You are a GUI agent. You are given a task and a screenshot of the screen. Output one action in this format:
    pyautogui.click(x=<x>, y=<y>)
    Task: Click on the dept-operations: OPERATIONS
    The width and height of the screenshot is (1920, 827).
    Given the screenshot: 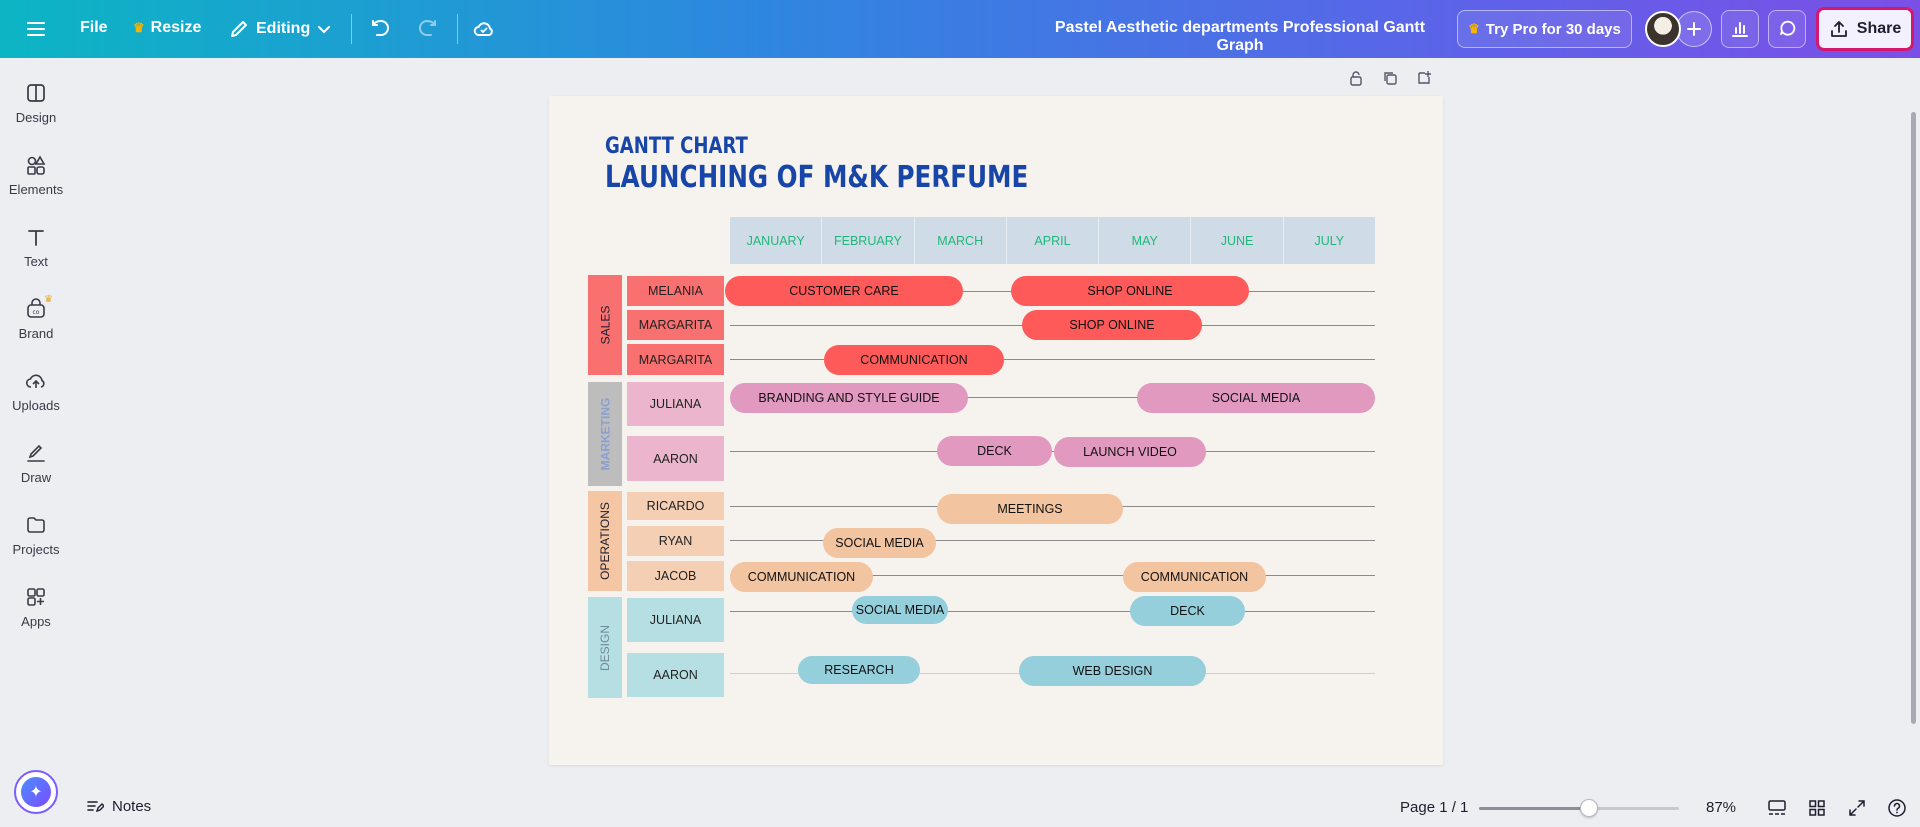 What is the action you would take?
    pyautogui.click(x=605, y=541)
    